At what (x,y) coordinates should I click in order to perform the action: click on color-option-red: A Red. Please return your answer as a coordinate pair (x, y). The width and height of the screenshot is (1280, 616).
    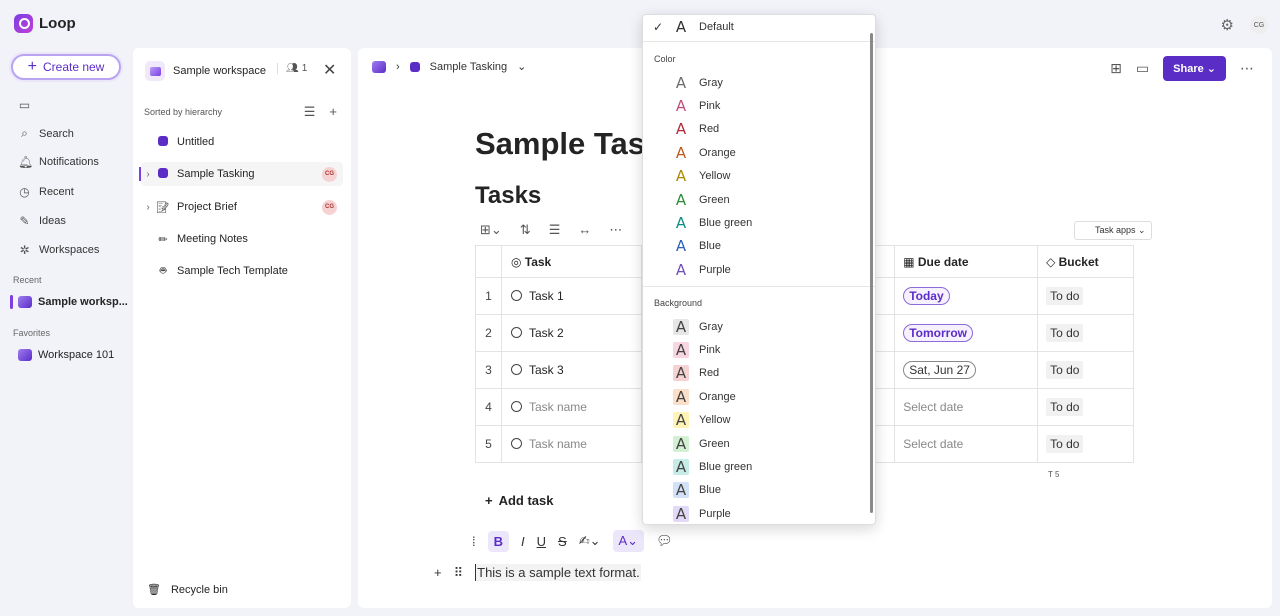
    Looking at the image, I should click on (757, 129).